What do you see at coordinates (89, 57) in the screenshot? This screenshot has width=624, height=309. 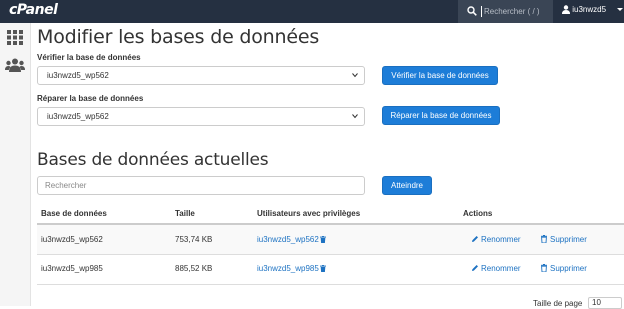 I see `check-db-label: Vérifier la base de données` at bounding box center [89, 57].